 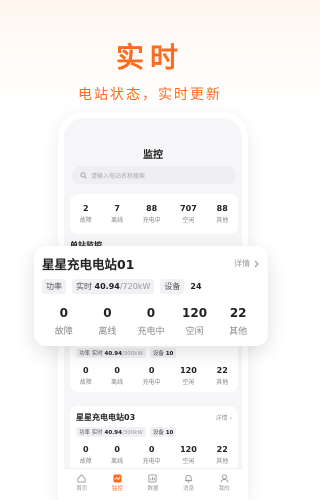 What do you see at coordinates (64, 321) in the screenshot?
I see `stat-fault: 0 故障` at bounding box center [64, 321].